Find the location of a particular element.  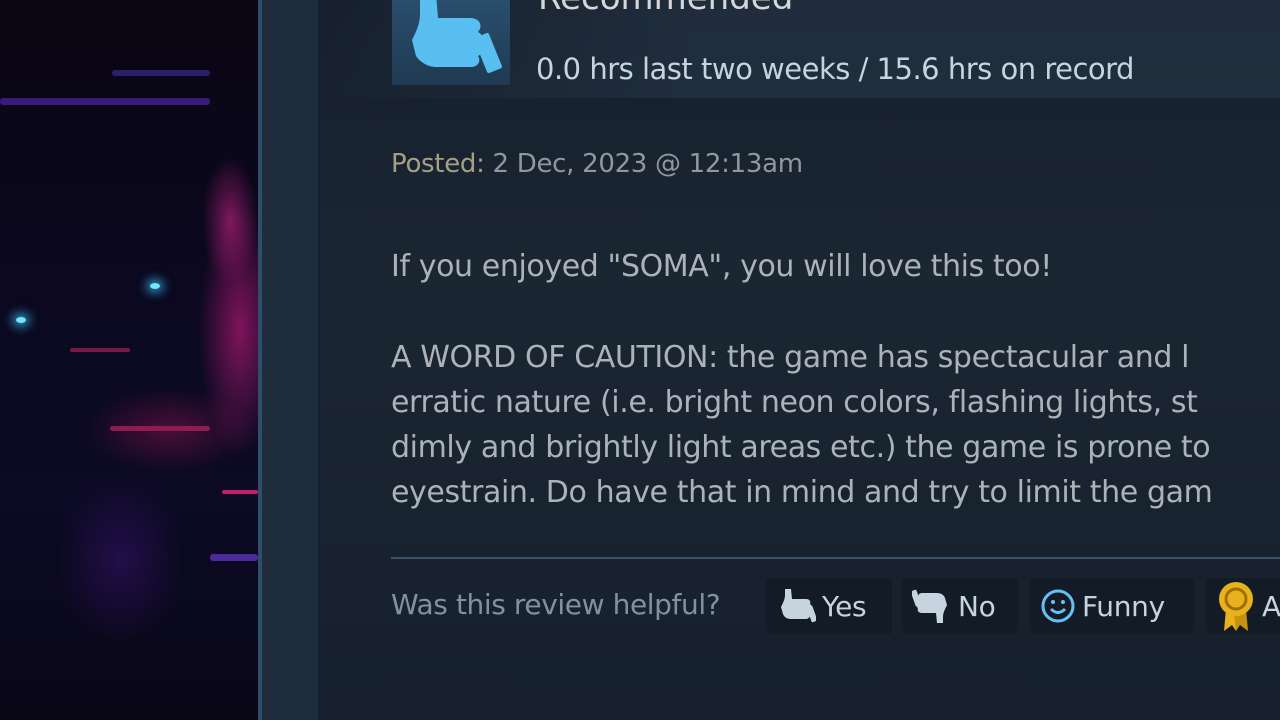

review-divider is located at coordinates (835, 558).